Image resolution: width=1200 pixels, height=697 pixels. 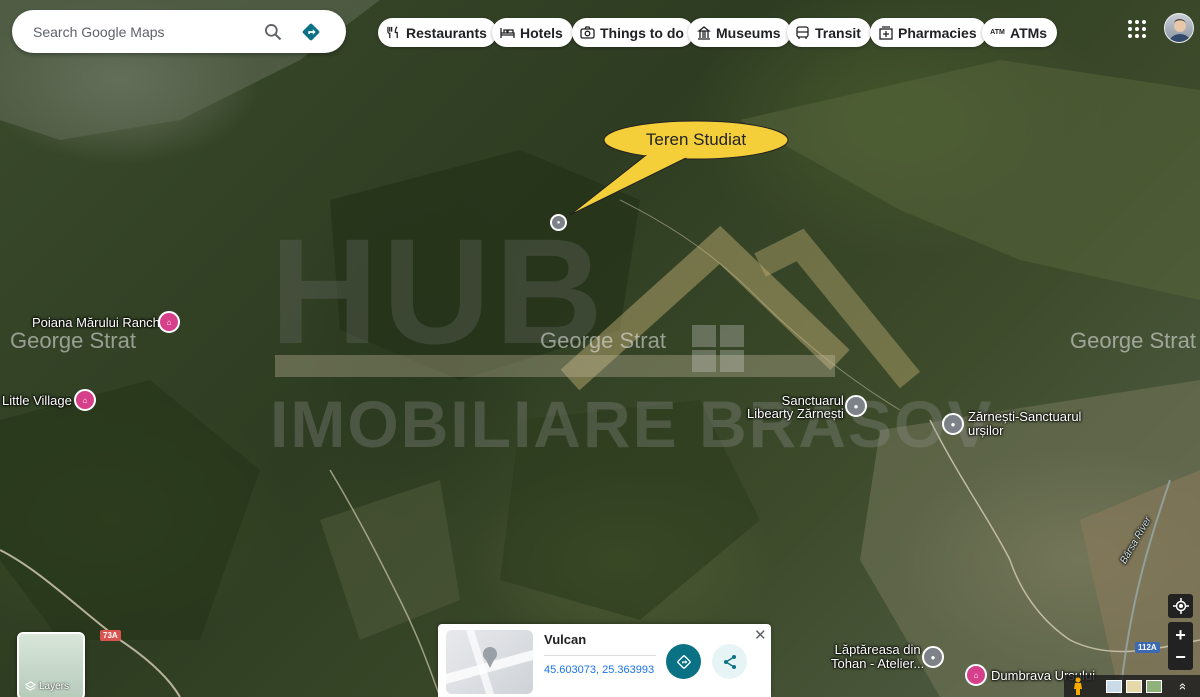 What do you see at coordinates (30, 686) in the screenshot?
I see `layers-icon` at bounding box center [30, 686].